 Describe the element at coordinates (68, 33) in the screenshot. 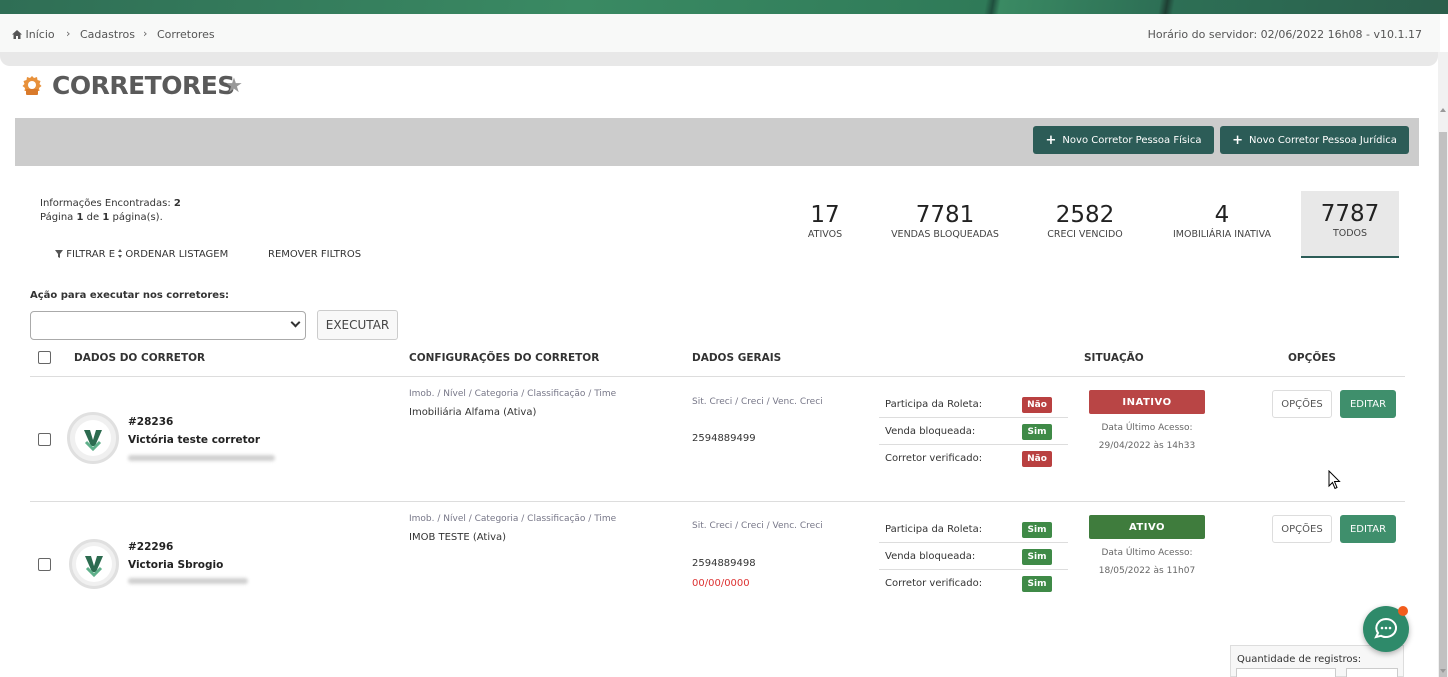

I see `chevron-right-icon: ›` at that location.